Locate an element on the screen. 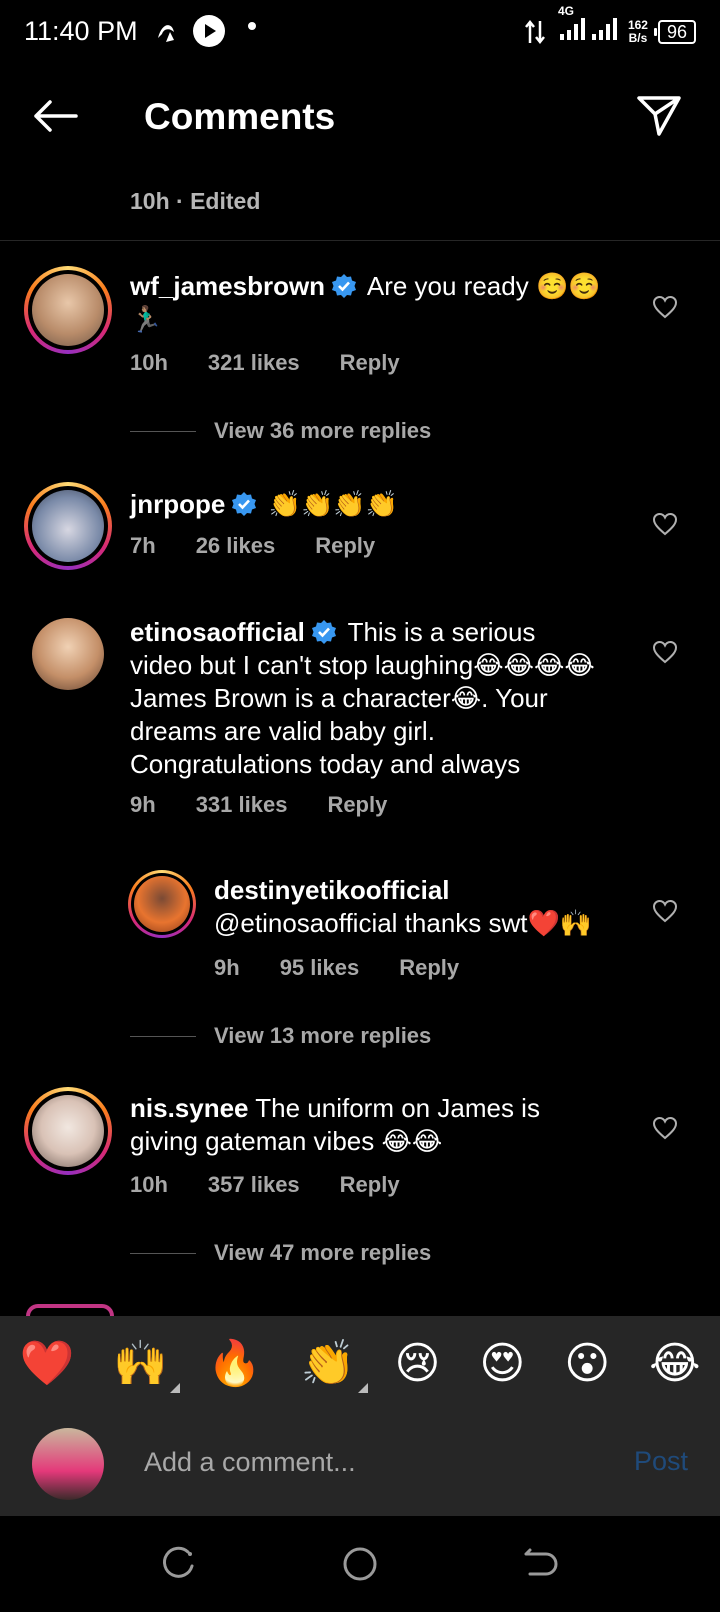  my-avatar is located at coordinates (68, 1464).